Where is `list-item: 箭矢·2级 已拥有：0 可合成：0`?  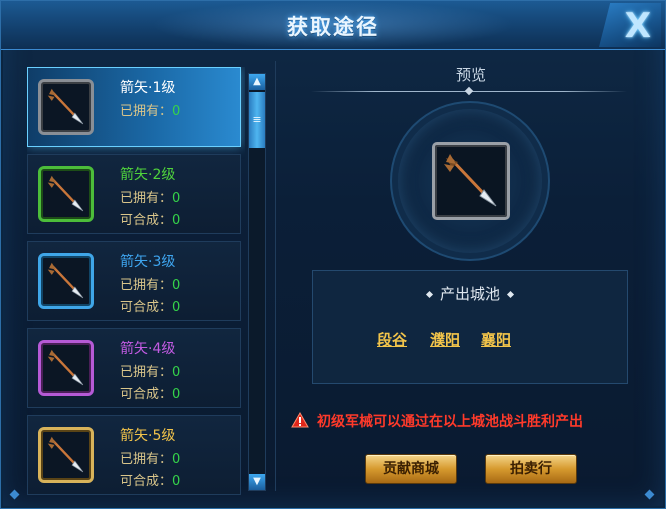 list-item: 箭矢·2级 已拥有：0 可合成：0 is located at coordinates (134, 194).